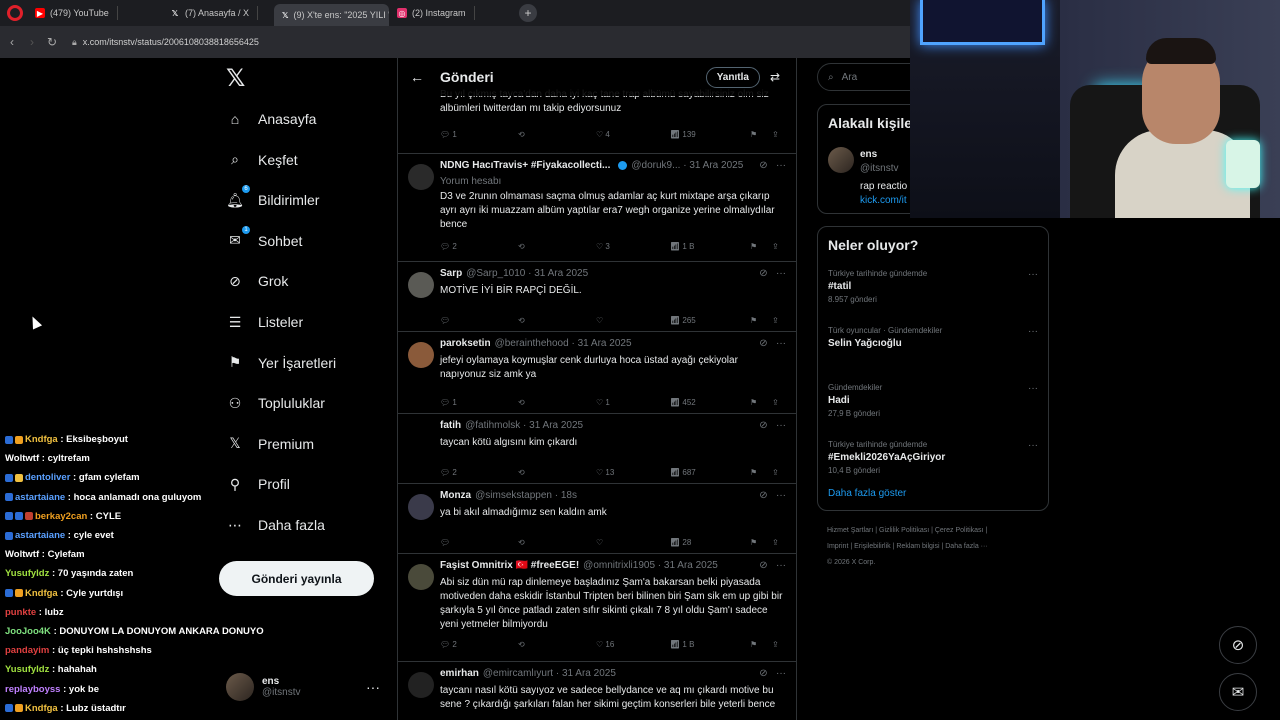 This screenshot has height=720, width=1280. Describe the element at coordinates (47, 477) in the screenshot. I see `chat-username: dentoliver` at that location.